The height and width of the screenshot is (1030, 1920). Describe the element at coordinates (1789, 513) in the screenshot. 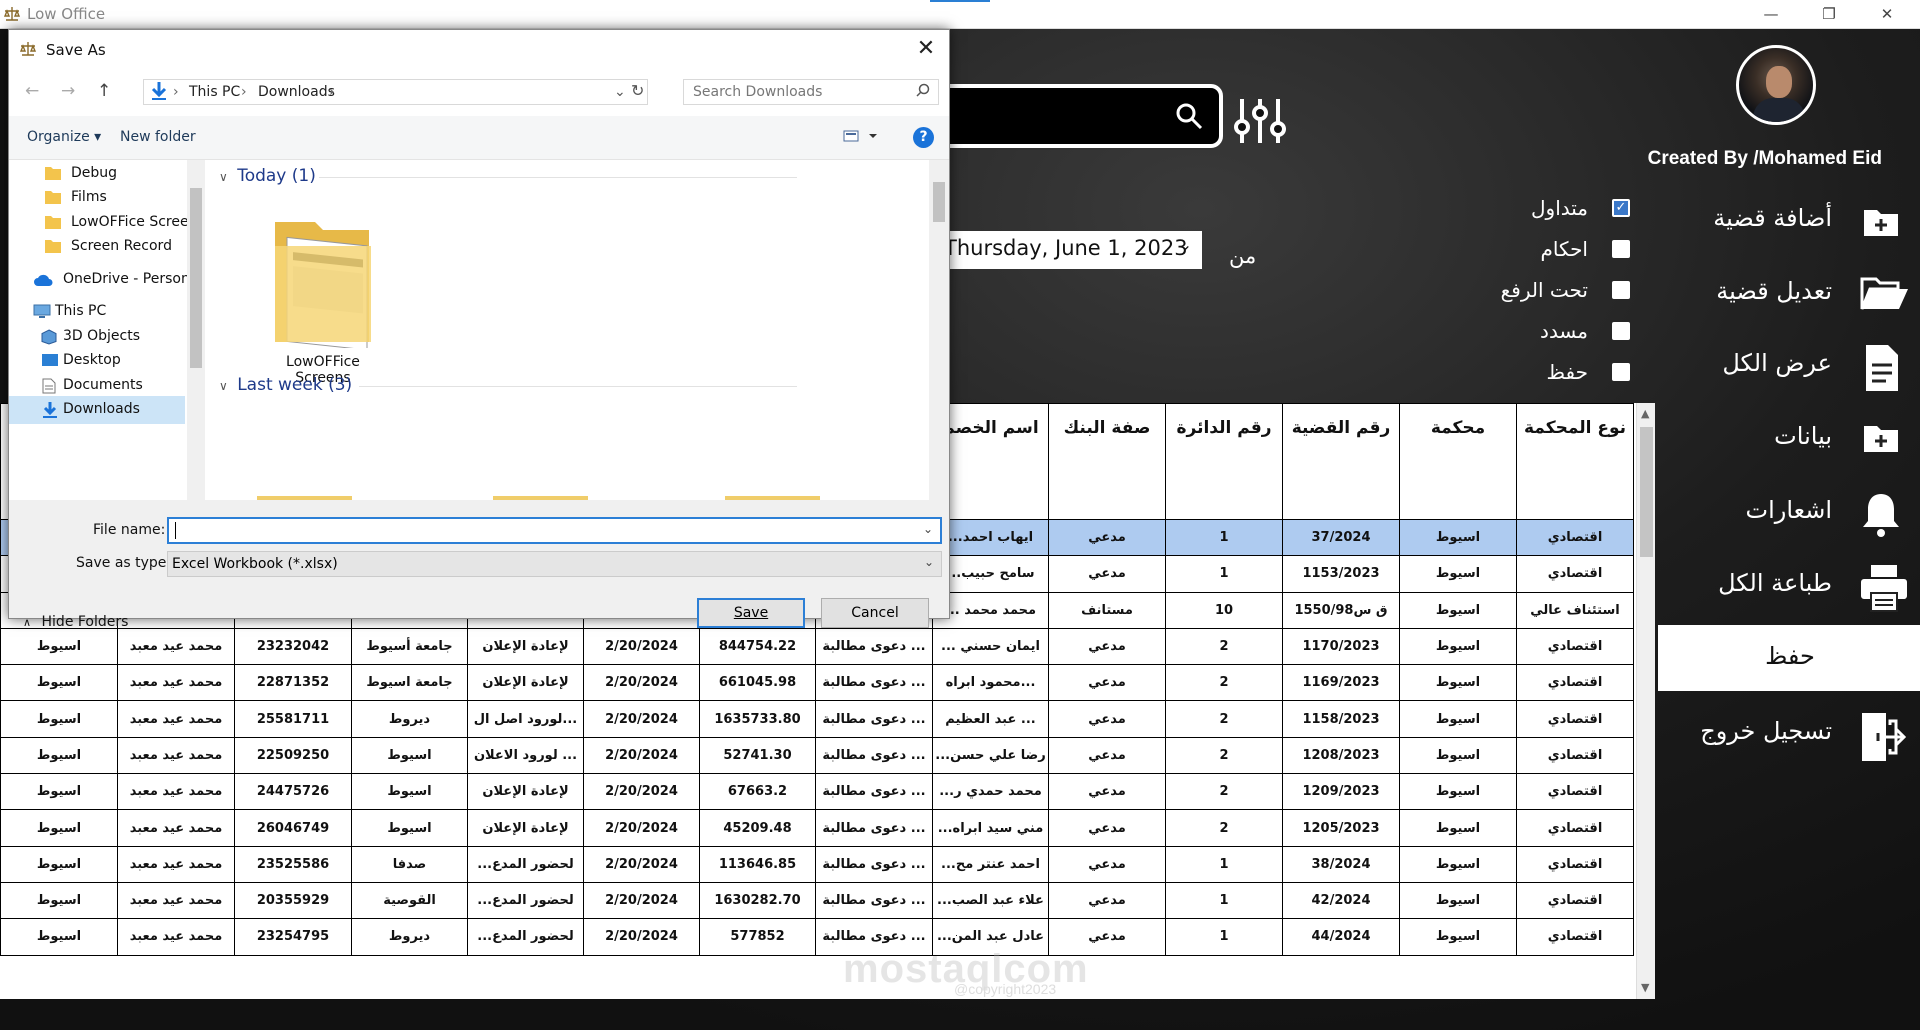

I see `nav-notifications: اشعارات` at that location.